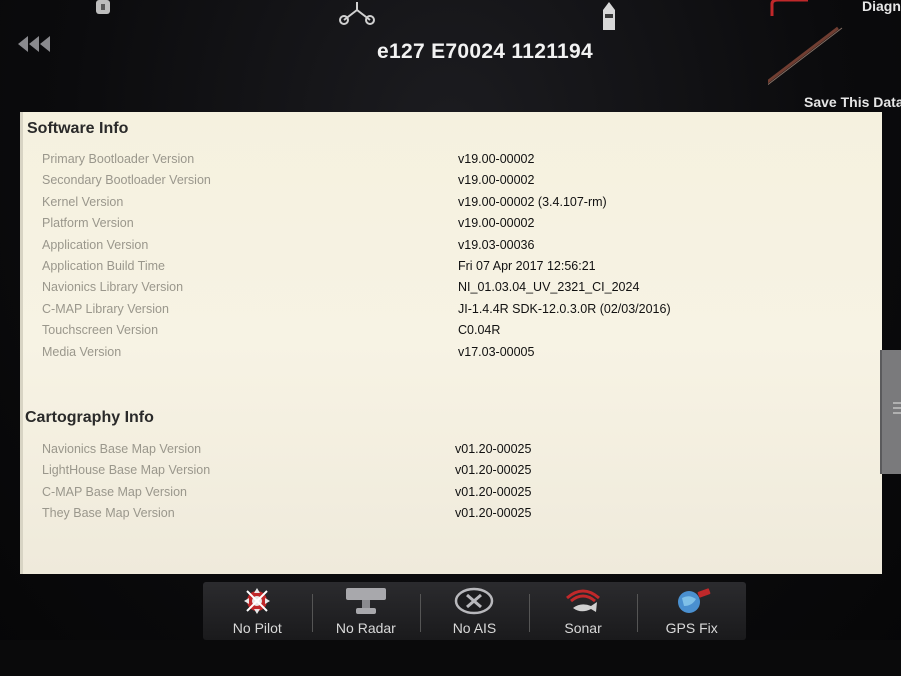 This screenshot has height=676, width=901. Describe the element at coordinates (443, 226) in the screenshot. I see `info-row: Platform Version v19.00-00002` at that location.